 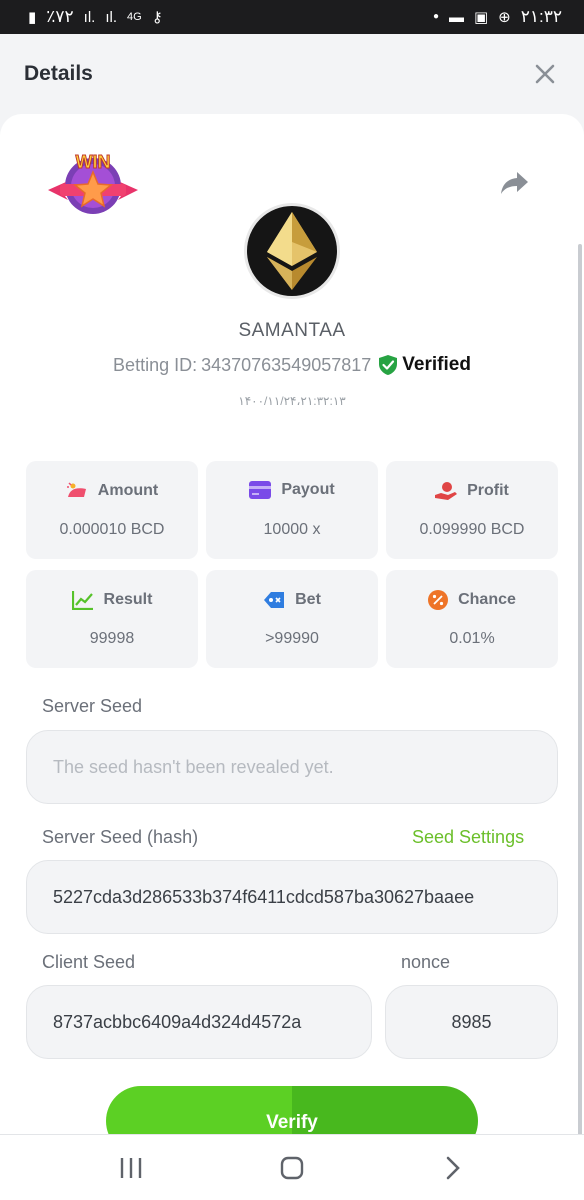 I want to click on verified-badge: Verified, so click(x=425, y=365).